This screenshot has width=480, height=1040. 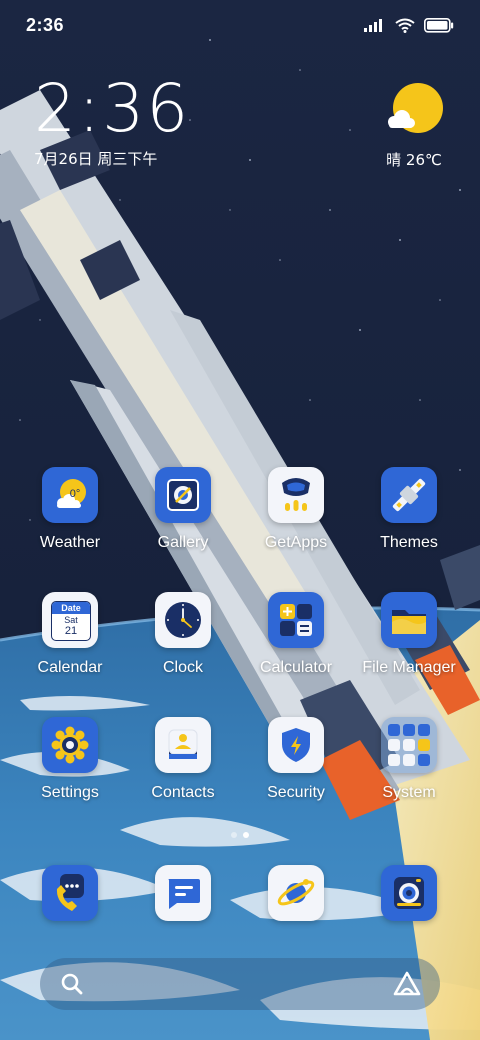 What do you see at coordinates (296, 495) in the screenshot?
I see `getapps-icon` at bounding box center [296, 495].